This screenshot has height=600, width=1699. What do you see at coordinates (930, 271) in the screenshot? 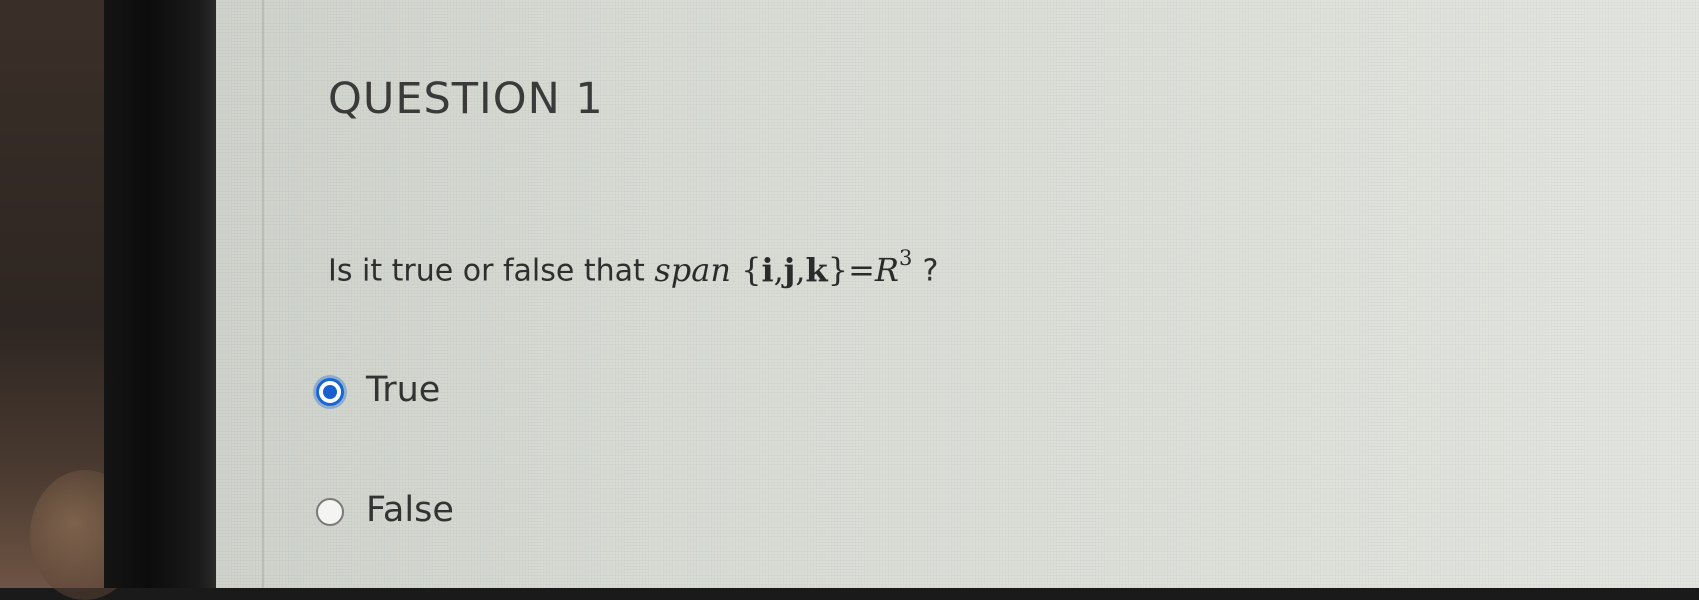
I see `prompt-suffix: ?` at bounding box center [930, 271].